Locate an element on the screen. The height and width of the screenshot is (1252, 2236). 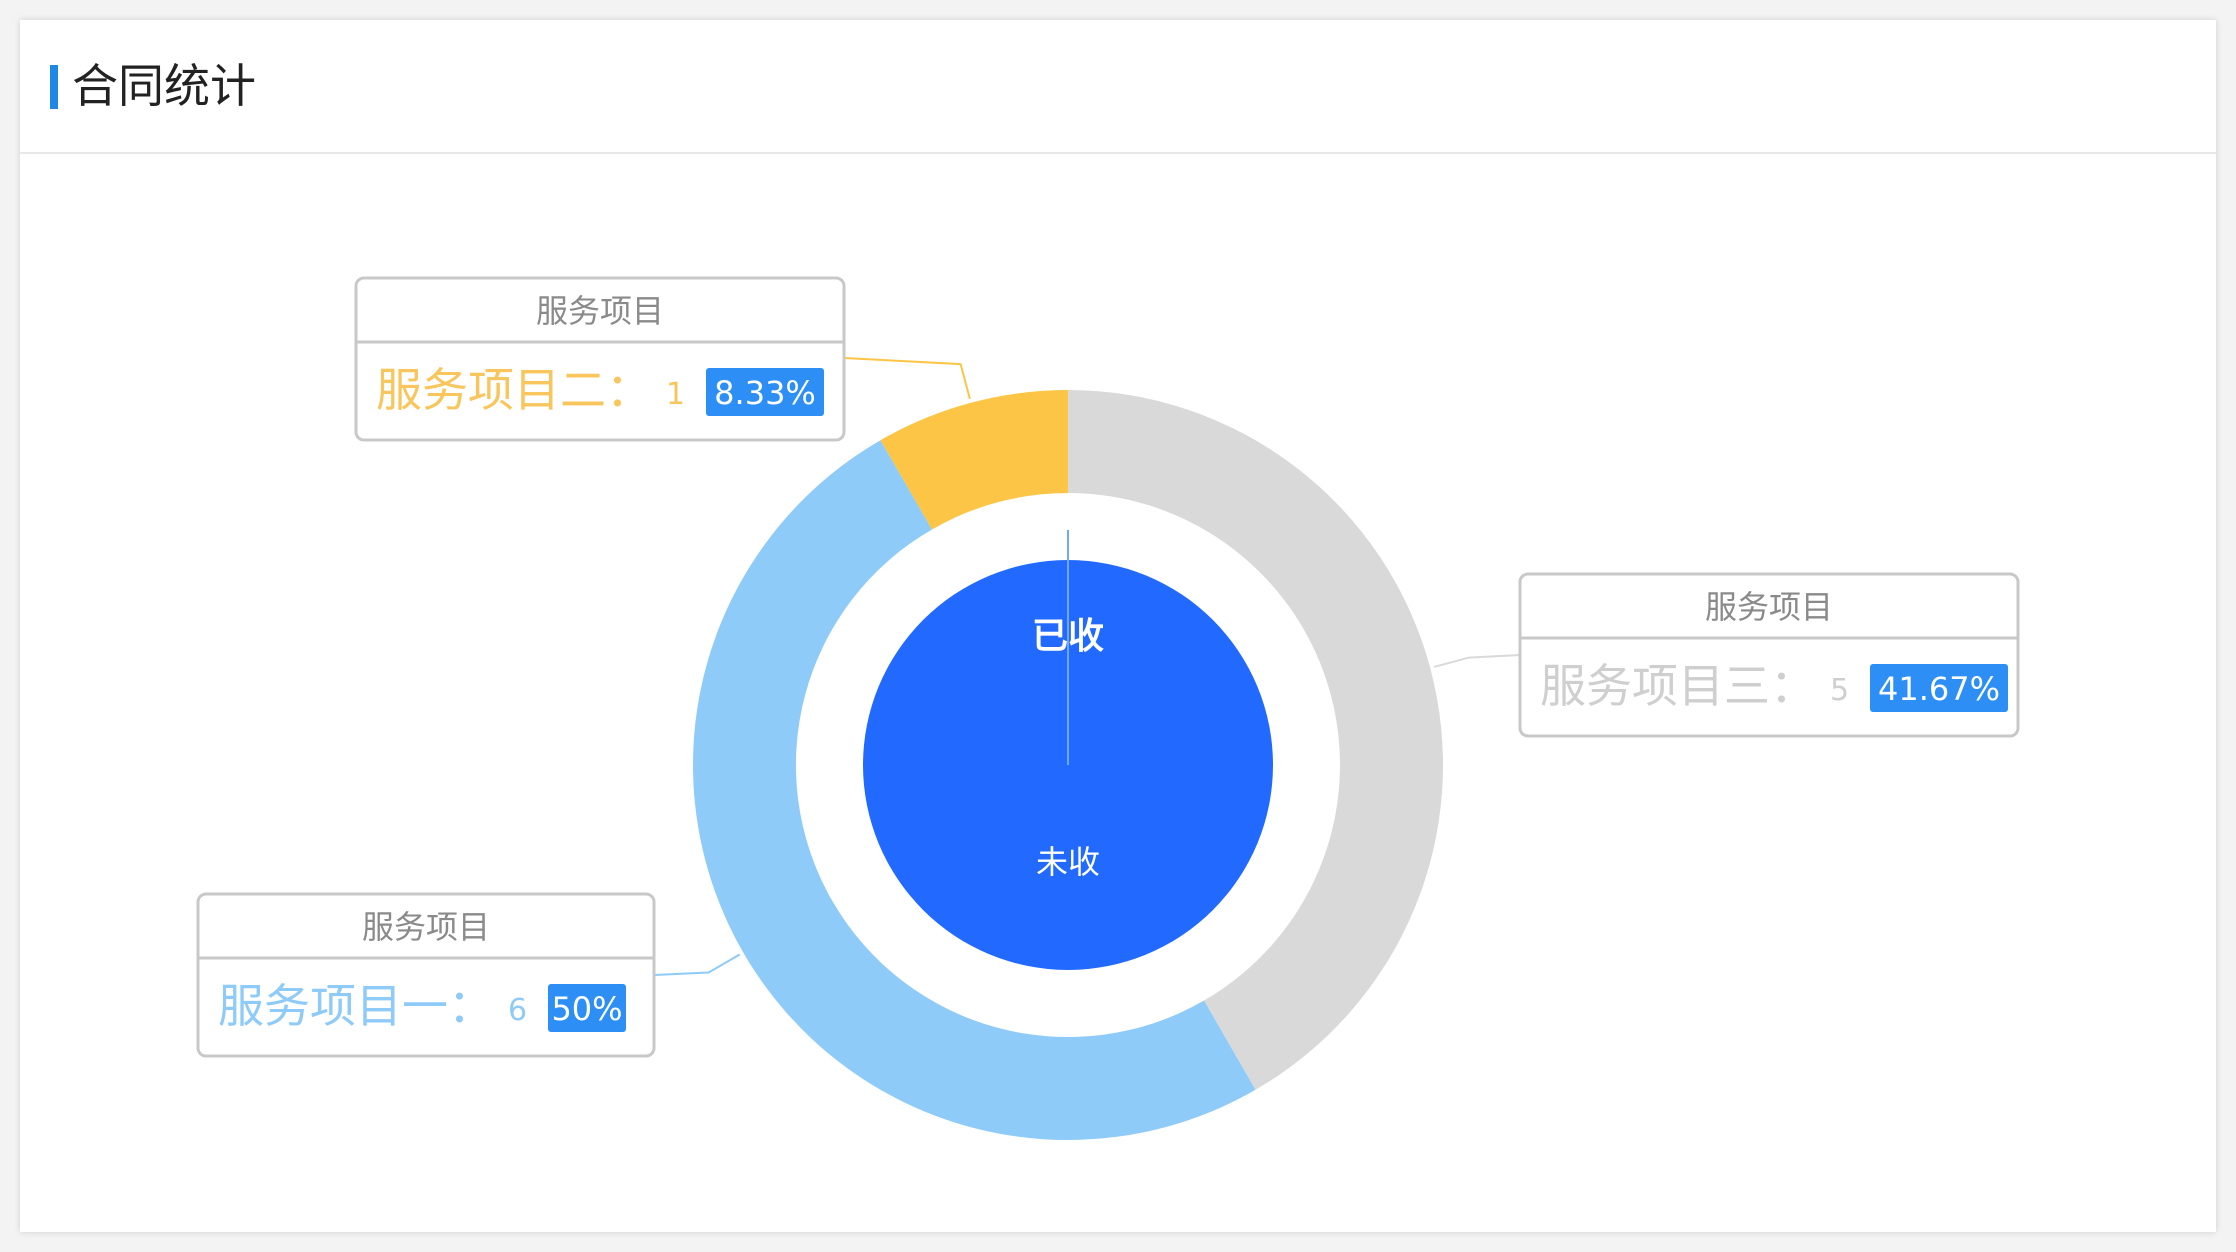
label-callout-2: 服务项目服务项目二： 1 8.33% is located at coordinates (662, 359).